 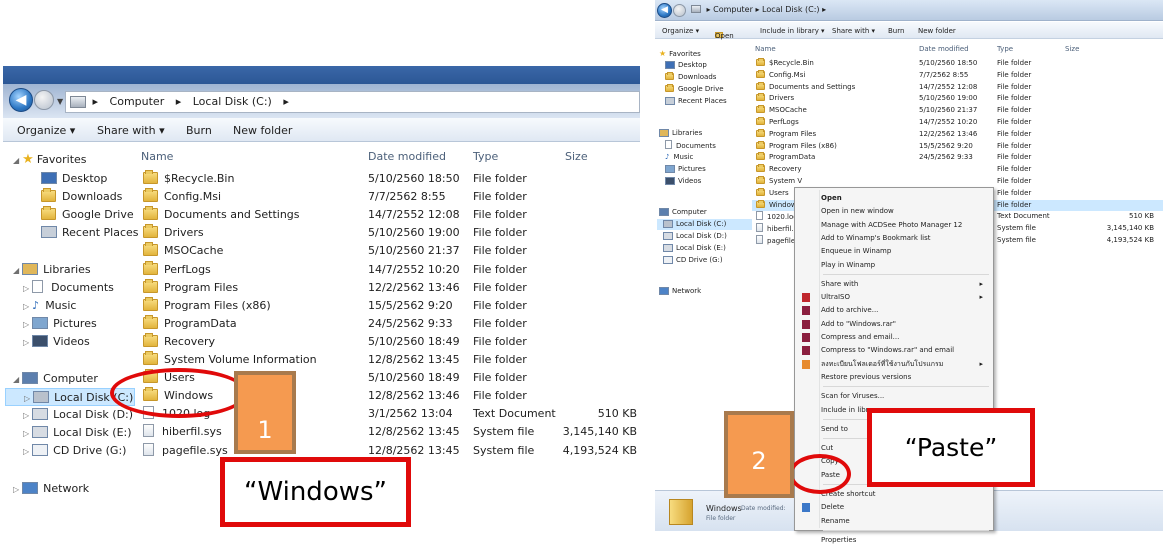 I want to click on nav-local-disk-d: ▷ Local Disk (D:), so click(x=78, y=415).